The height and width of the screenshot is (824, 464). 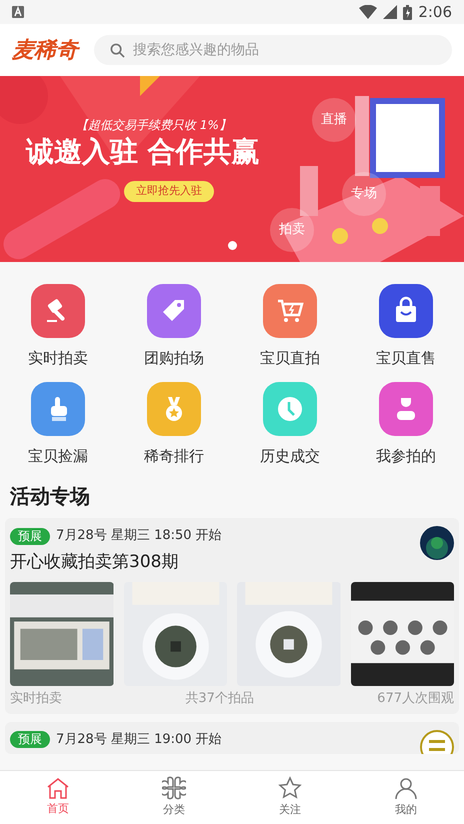 I want to click on signal-icon, so click(x=390, y=12).